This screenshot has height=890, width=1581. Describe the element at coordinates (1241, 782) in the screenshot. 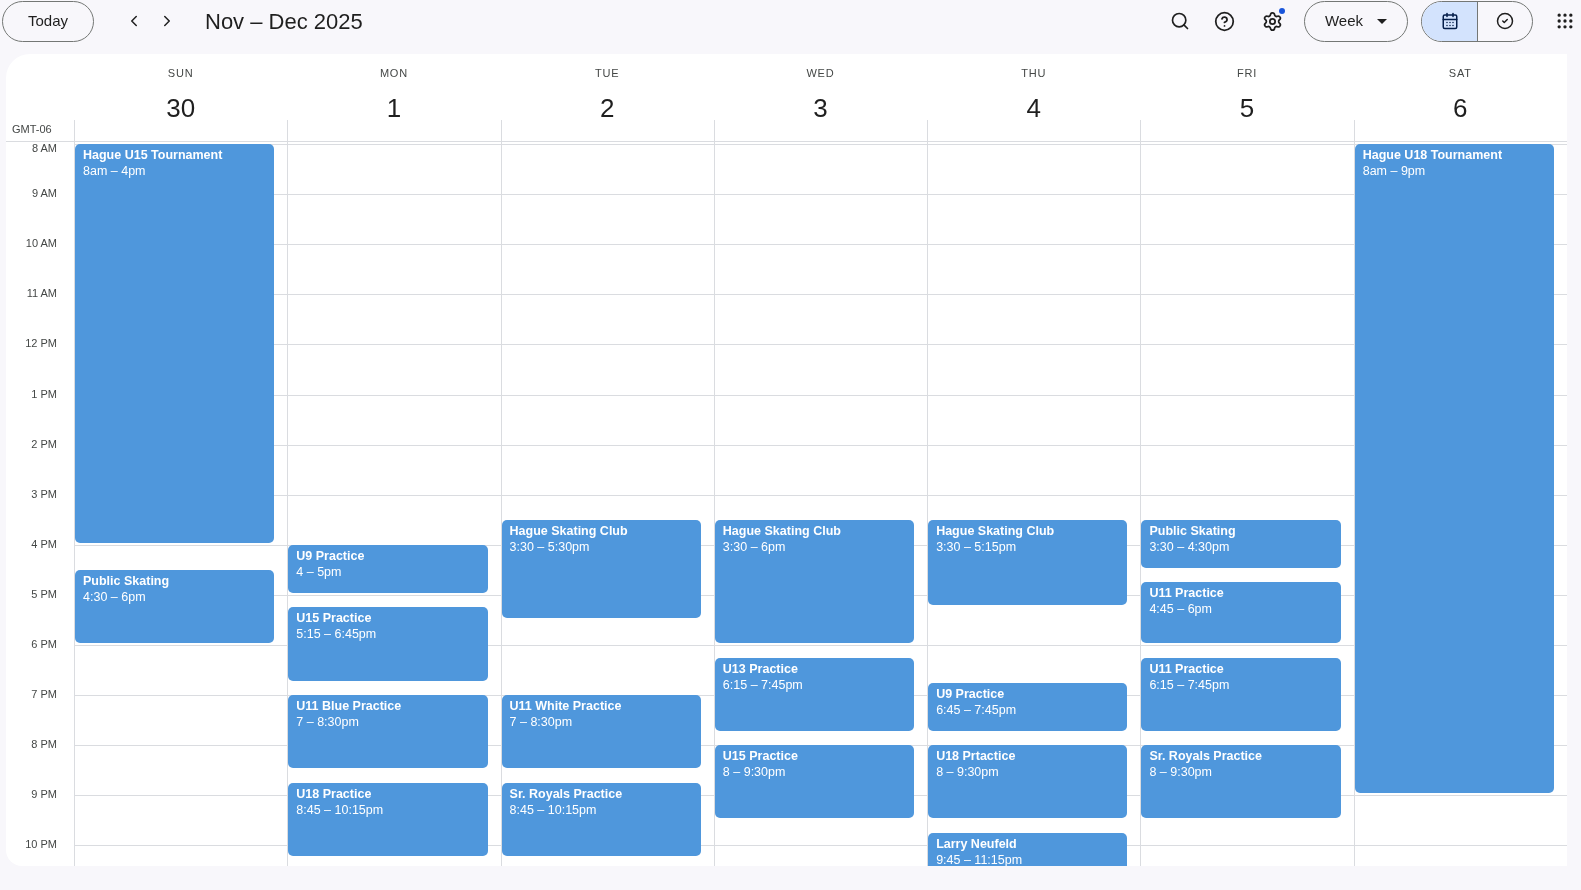

I see `calendar-event: Sr. Royals Practice 8 – 9:30pm` at that location.